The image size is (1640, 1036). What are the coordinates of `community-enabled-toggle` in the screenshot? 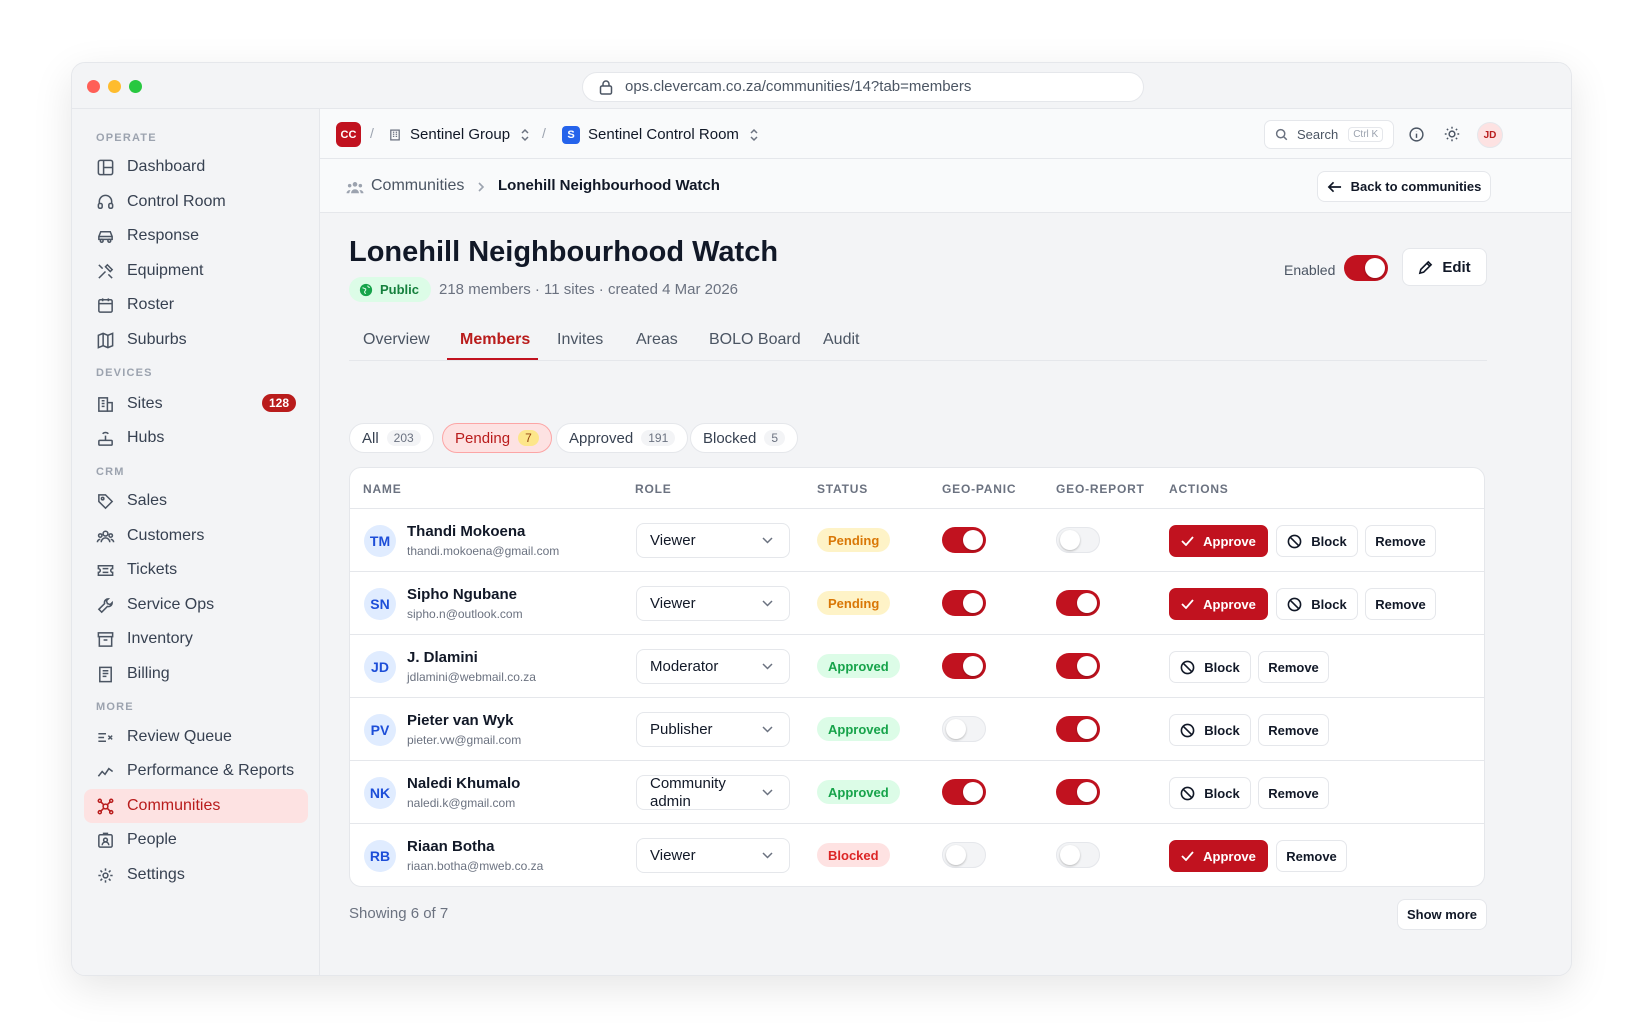 It's located at (1366, 268).